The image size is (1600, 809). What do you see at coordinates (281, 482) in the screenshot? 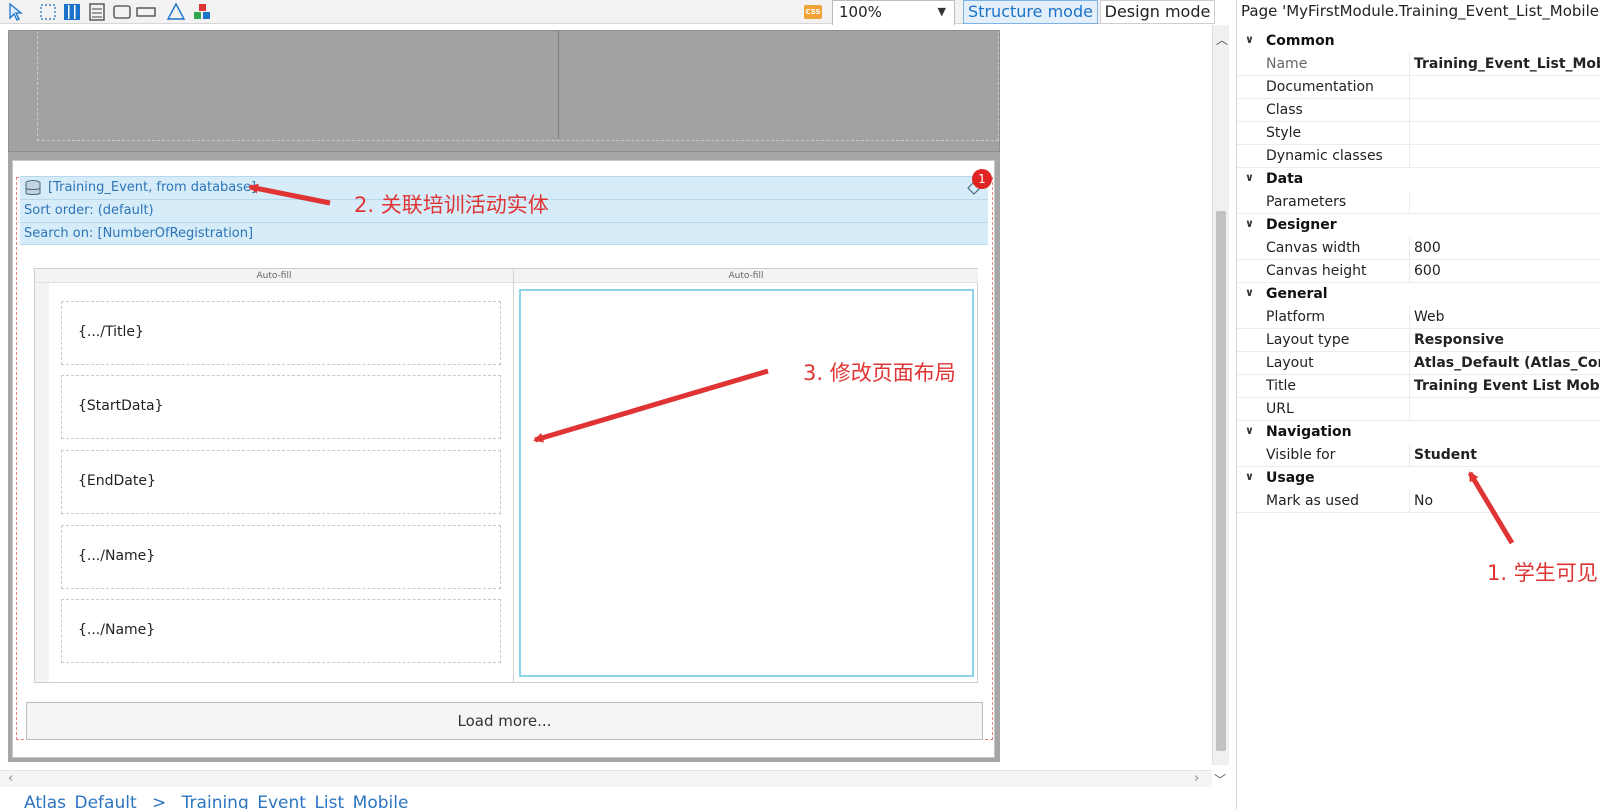
I see `field-end-date: {EndDate}` at bounding box center [281, 482].